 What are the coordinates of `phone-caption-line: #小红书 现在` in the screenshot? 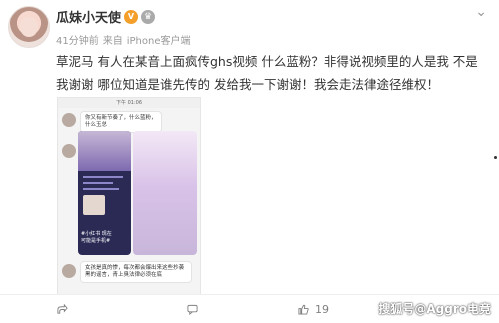 It's located at (96, 234).